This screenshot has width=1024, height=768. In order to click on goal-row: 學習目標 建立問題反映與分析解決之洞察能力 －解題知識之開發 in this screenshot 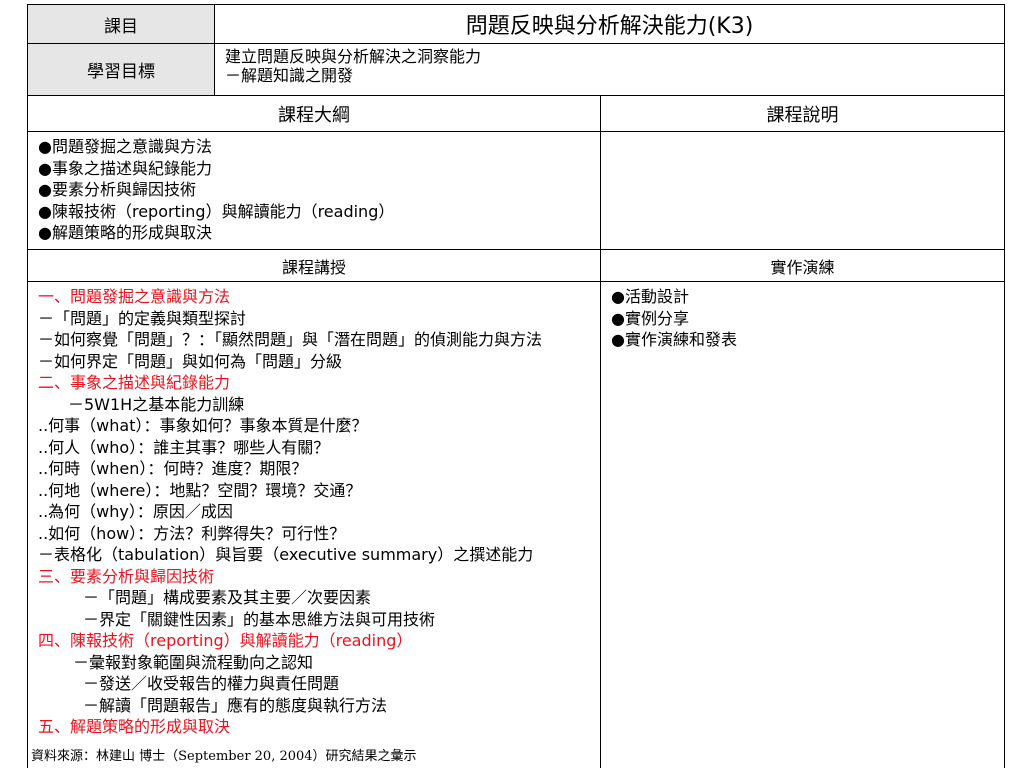, I will do `click(516, 69)`.